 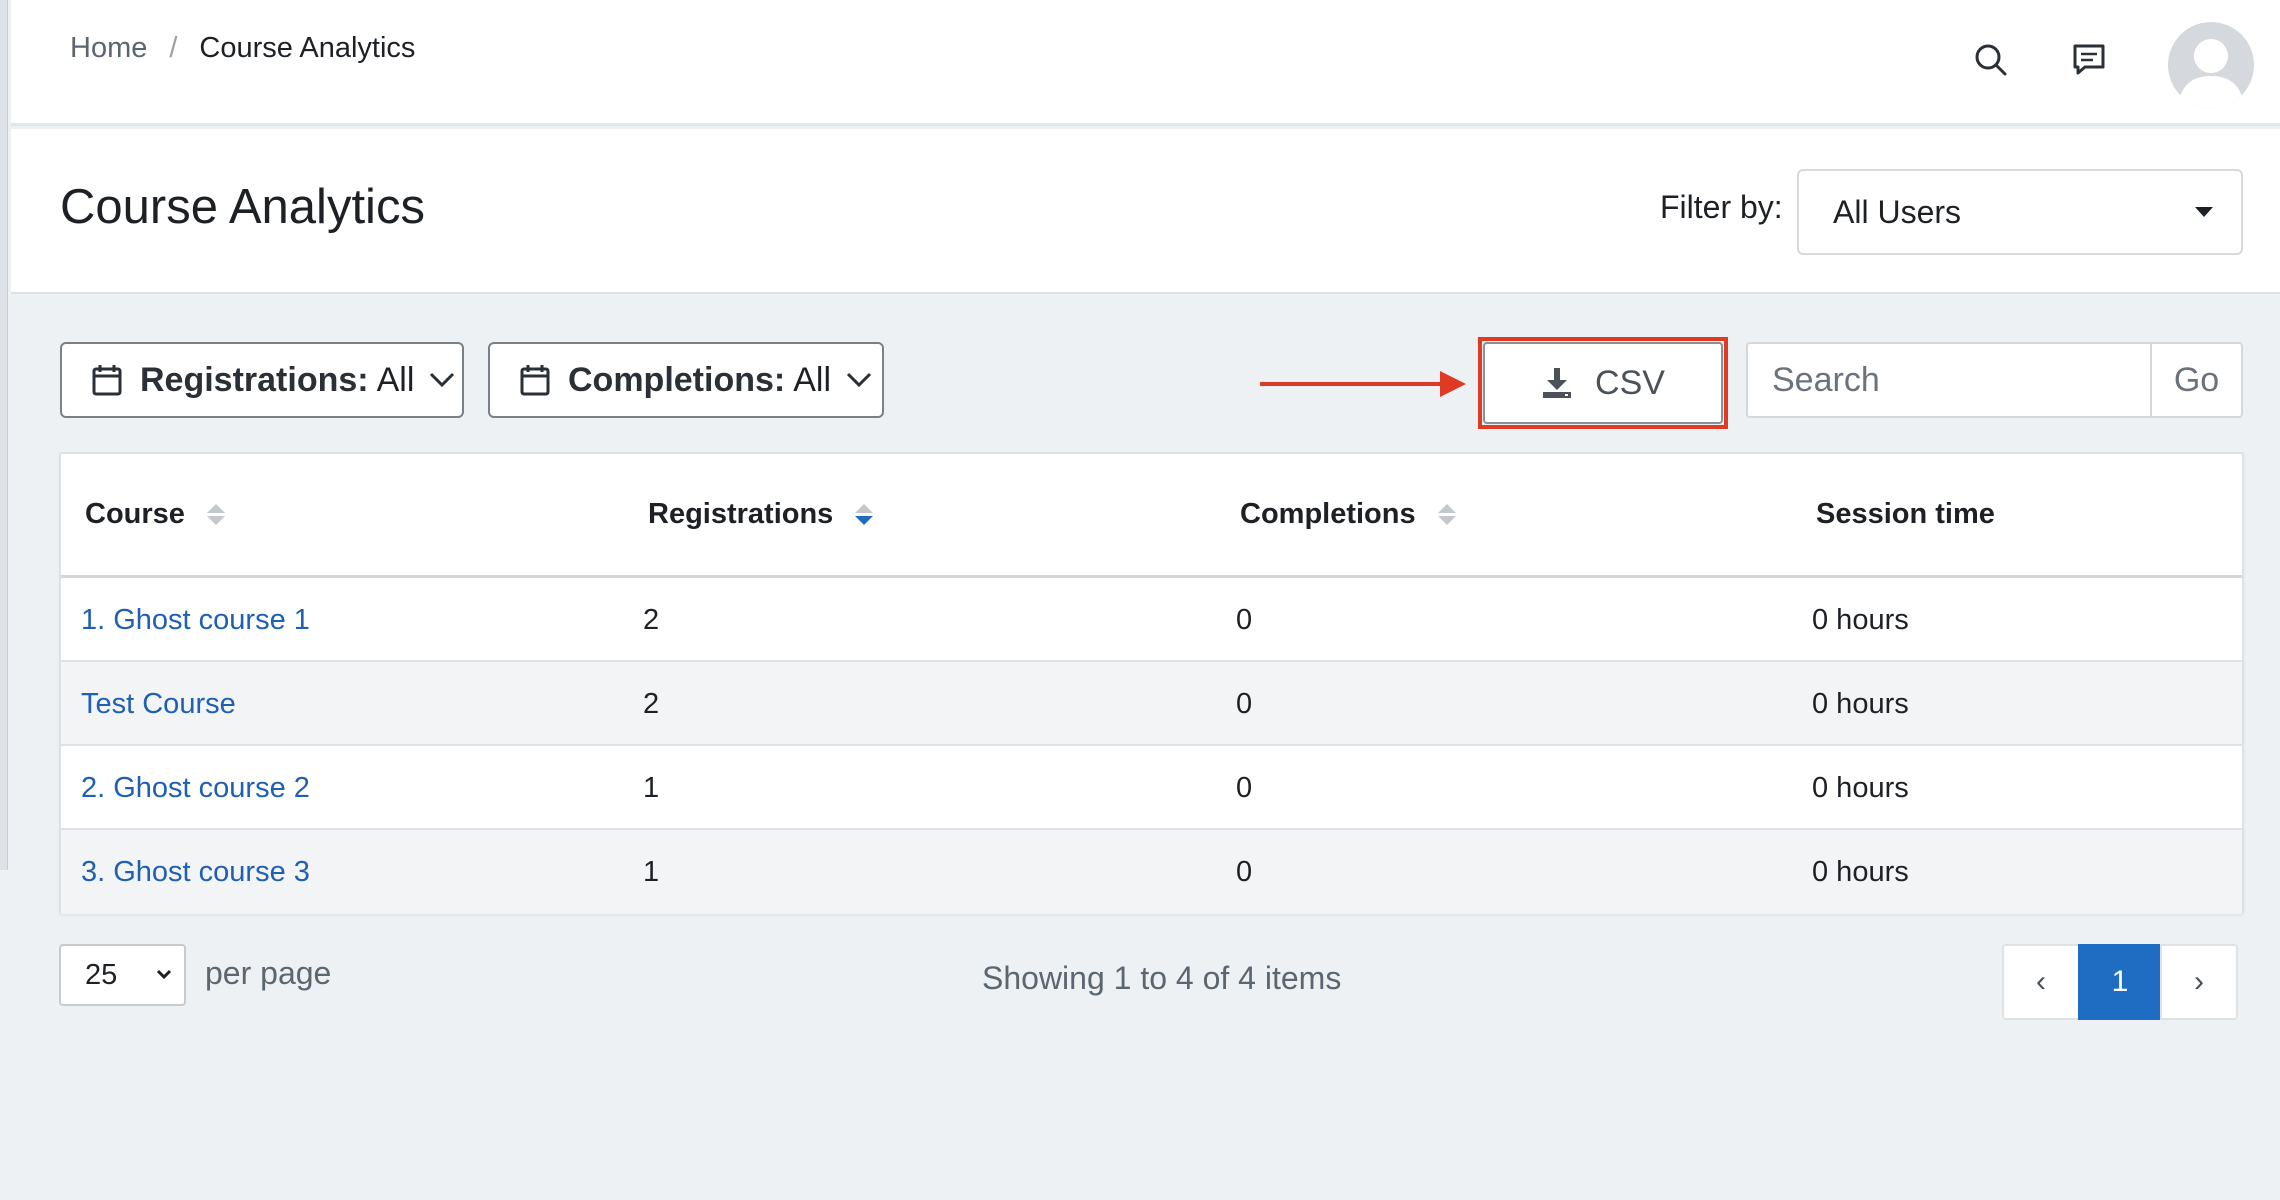 I want to click on filter-label: Filter by:, so click(x=1721, y=207).